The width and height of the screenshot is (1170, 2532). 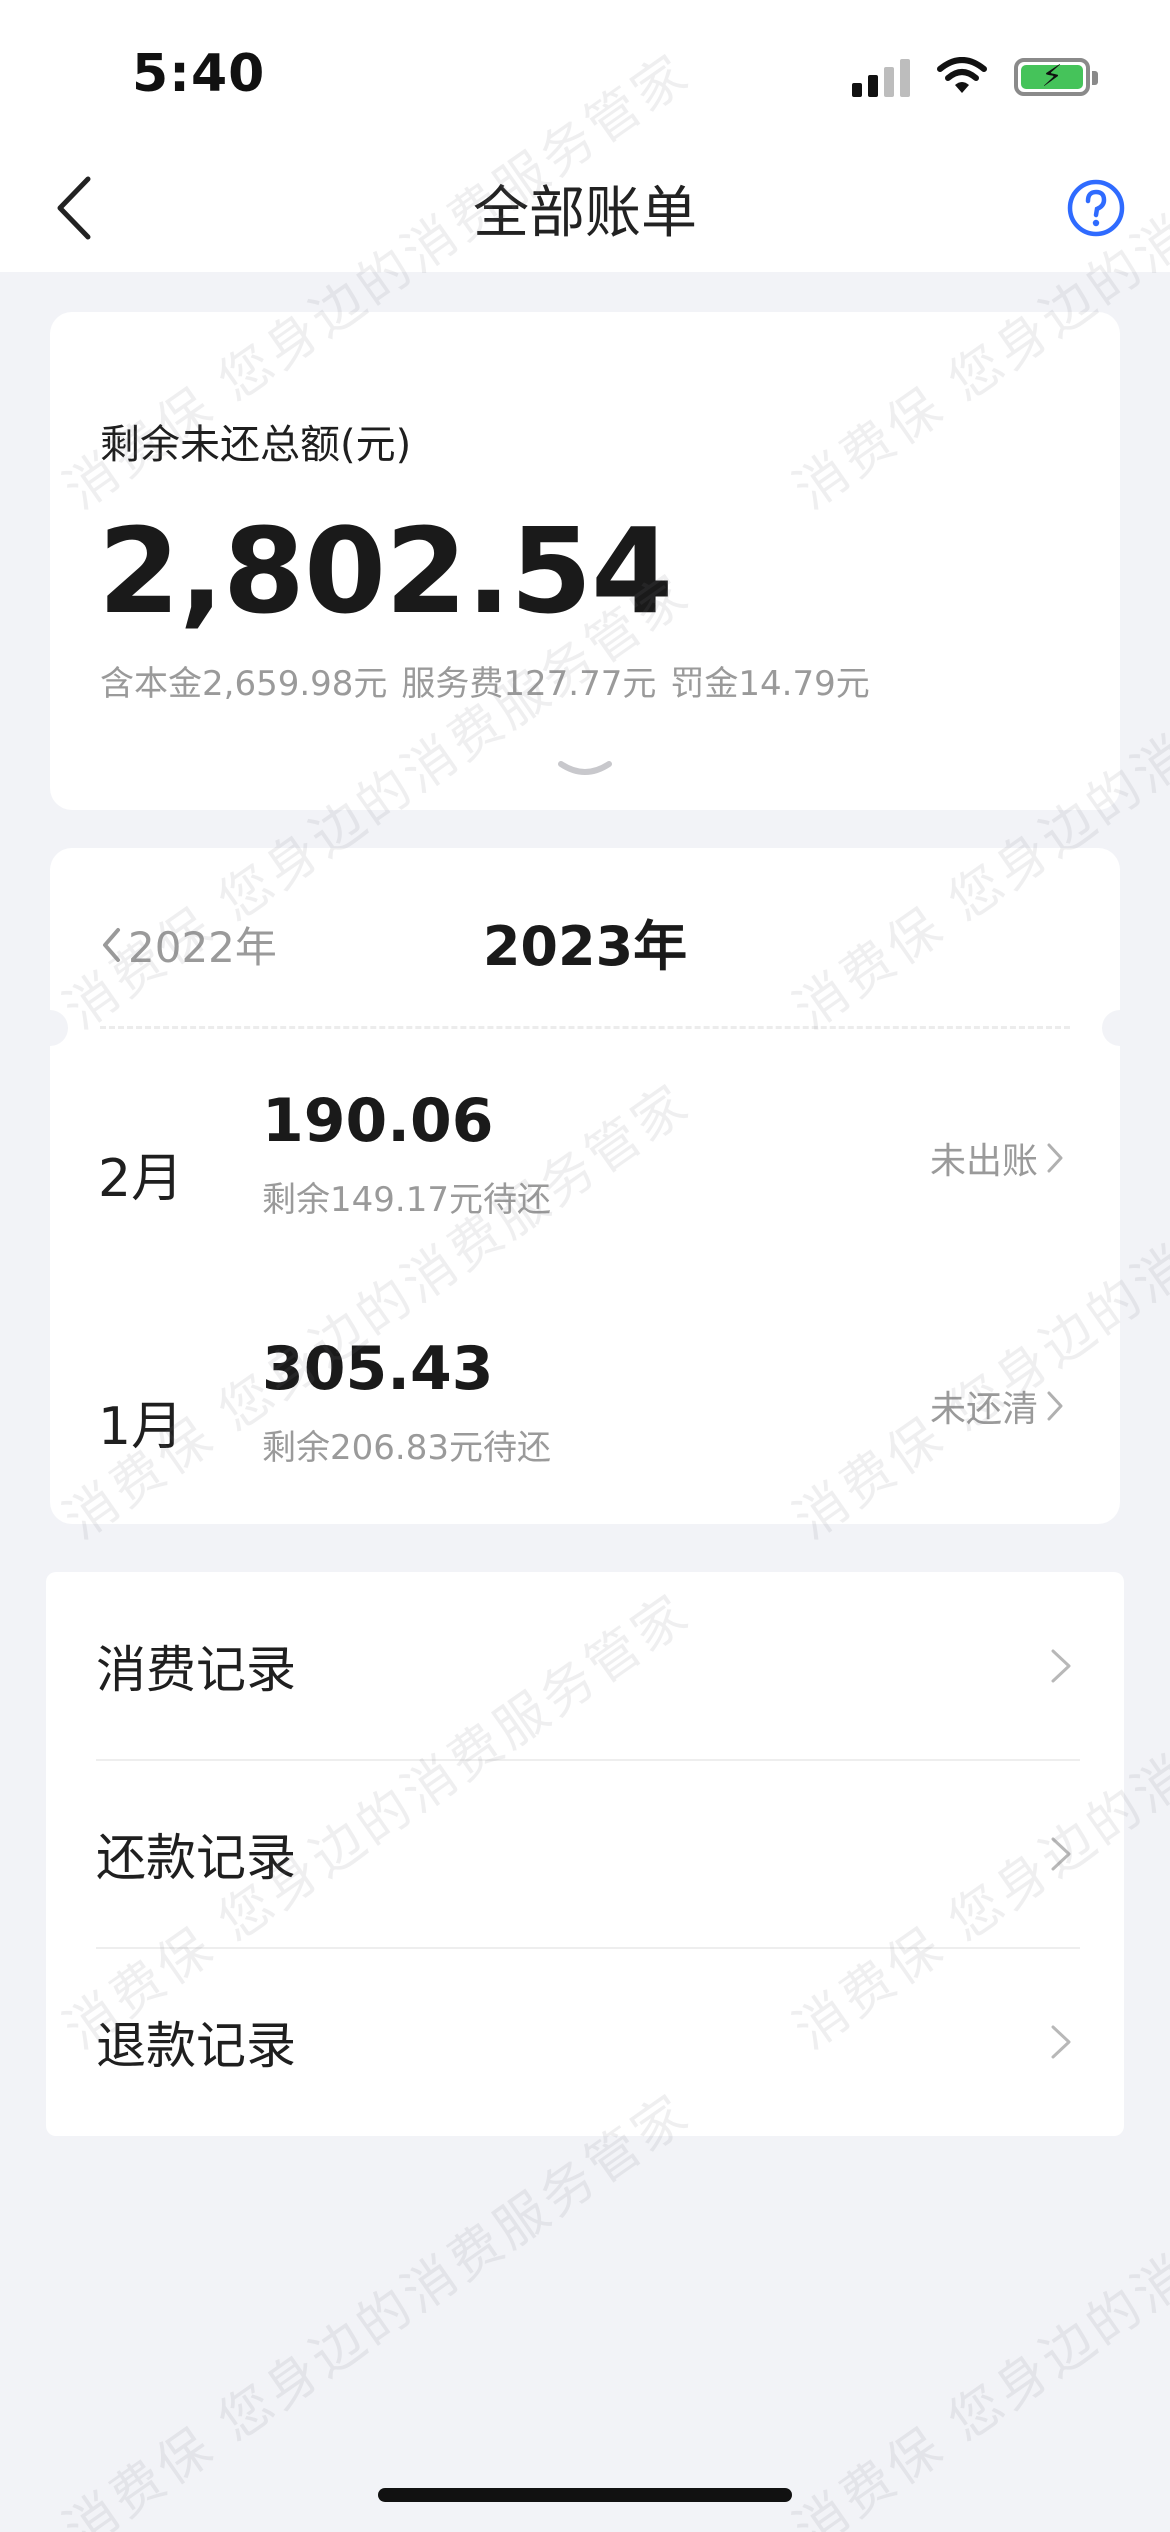 What do you see at coordinates (244, 684) in the screenshot?
I see `principal-text: 含本金2,659.98元` at bounding box center [244, 684].